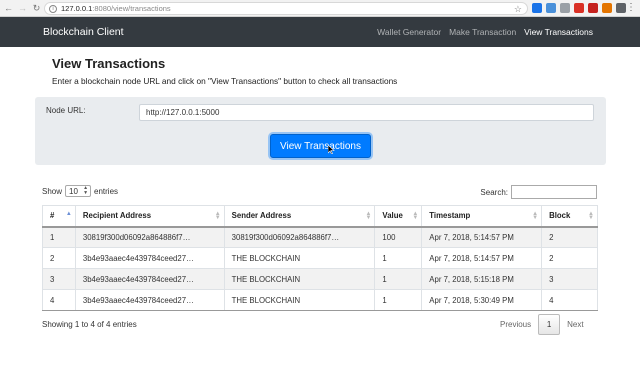 The height and width of the screenshot is (368, 640). What do you see at coordinates (518, 9) in the screenshot?
I see `bookmark-star-icon: ☆` at bounding box center [518, 9].